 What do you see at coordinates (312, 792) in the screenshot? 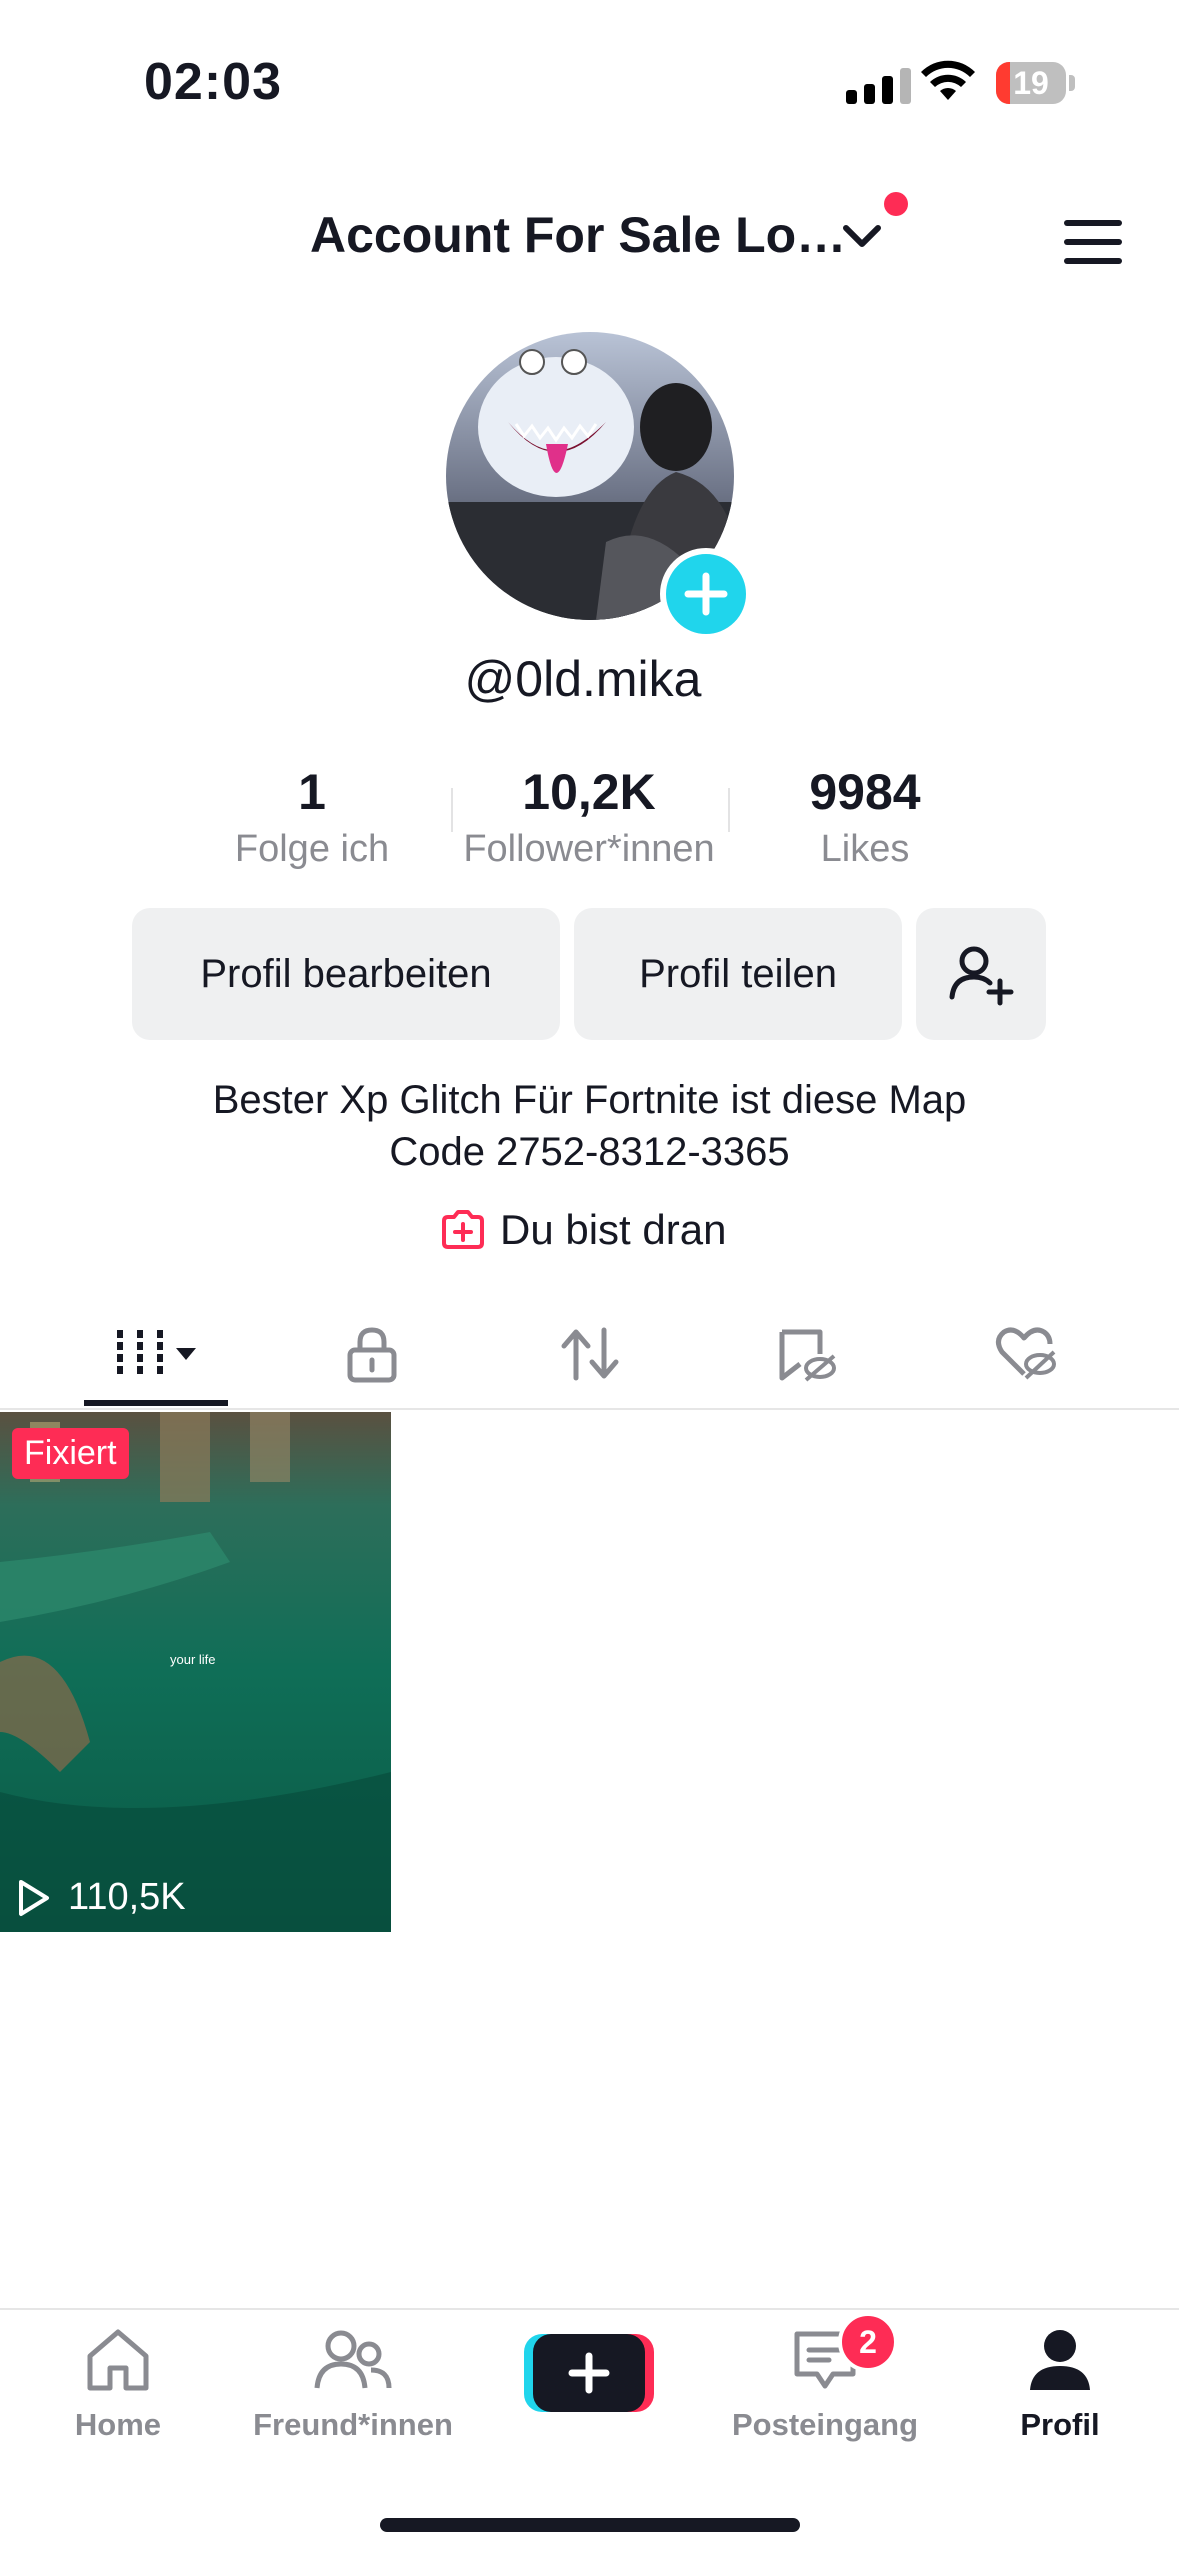
I see `stat-value: 1` at bounding box center [312, 792].